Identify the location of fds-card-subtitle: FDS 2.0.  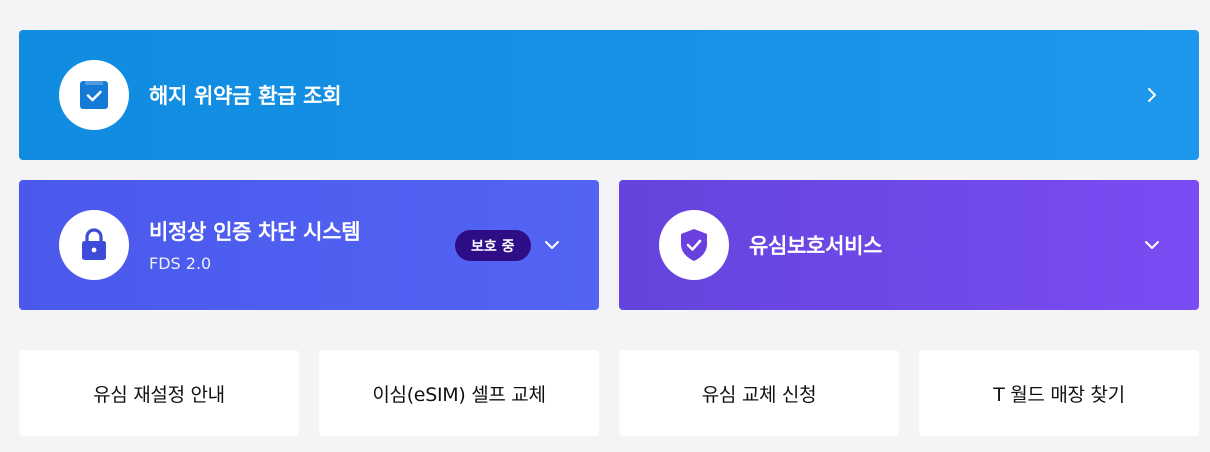
(180, 263).